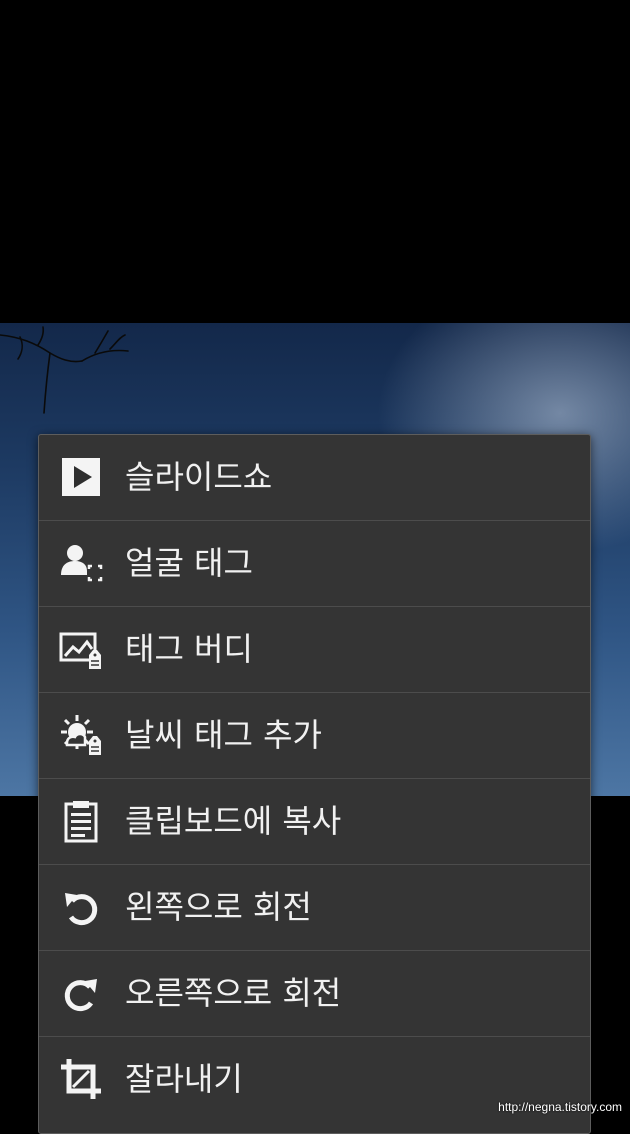 The width and height of the screenshot is (630, 1134). I want to click on watermark: http://negna.tistory.com, so click(560, 1107).